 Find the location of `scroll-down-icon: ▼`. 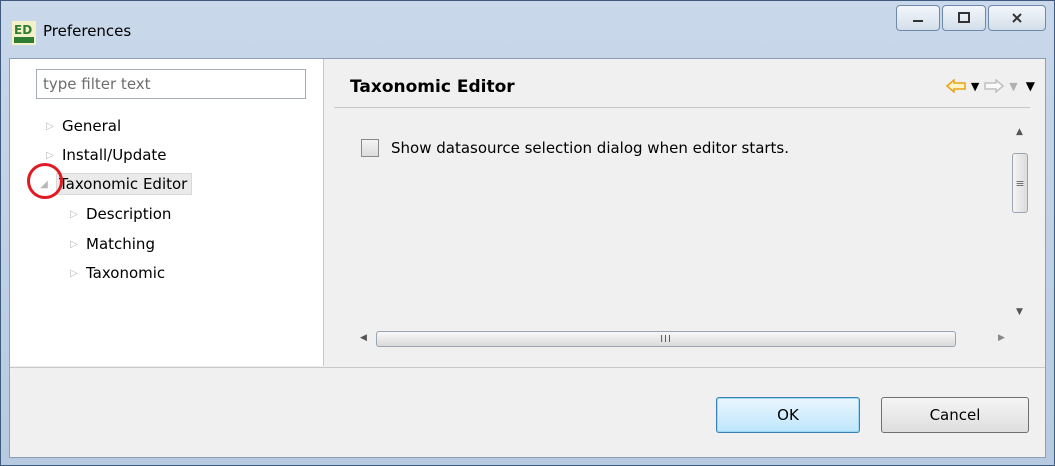

scroll-down-icon: ▼ is located at coordinates (1019, 312).